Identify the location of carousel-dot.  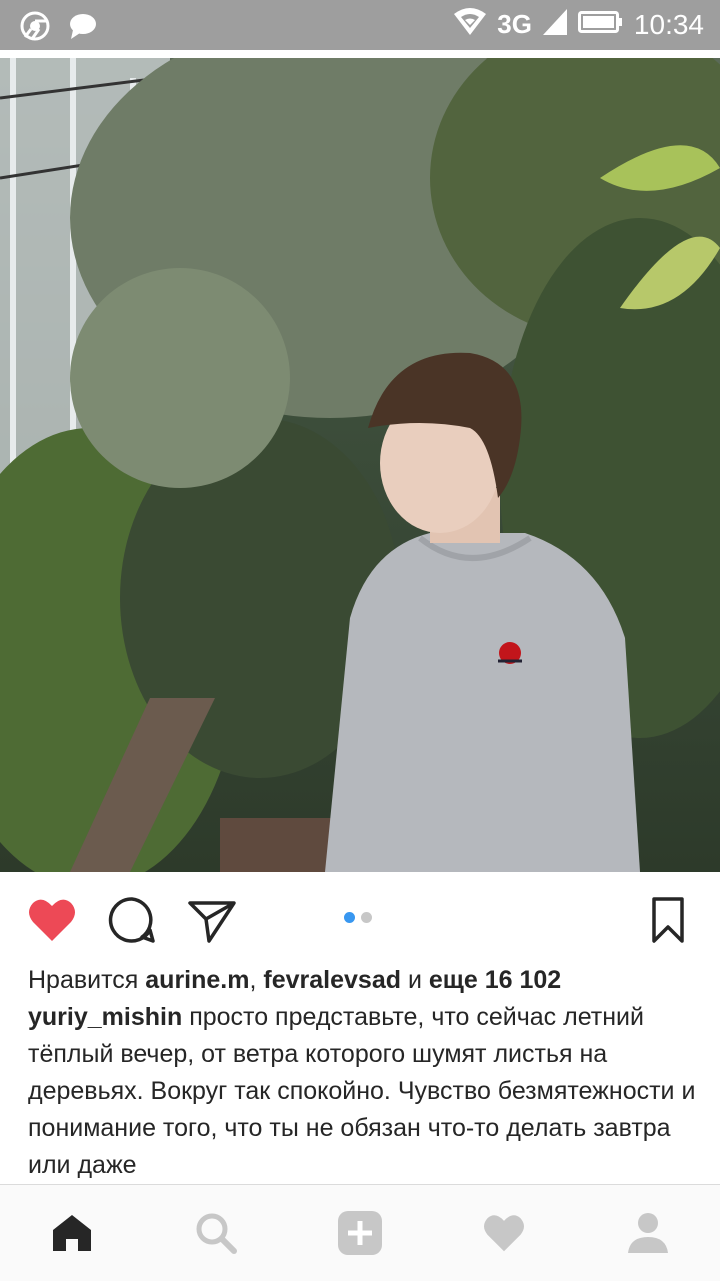
(366, 917).